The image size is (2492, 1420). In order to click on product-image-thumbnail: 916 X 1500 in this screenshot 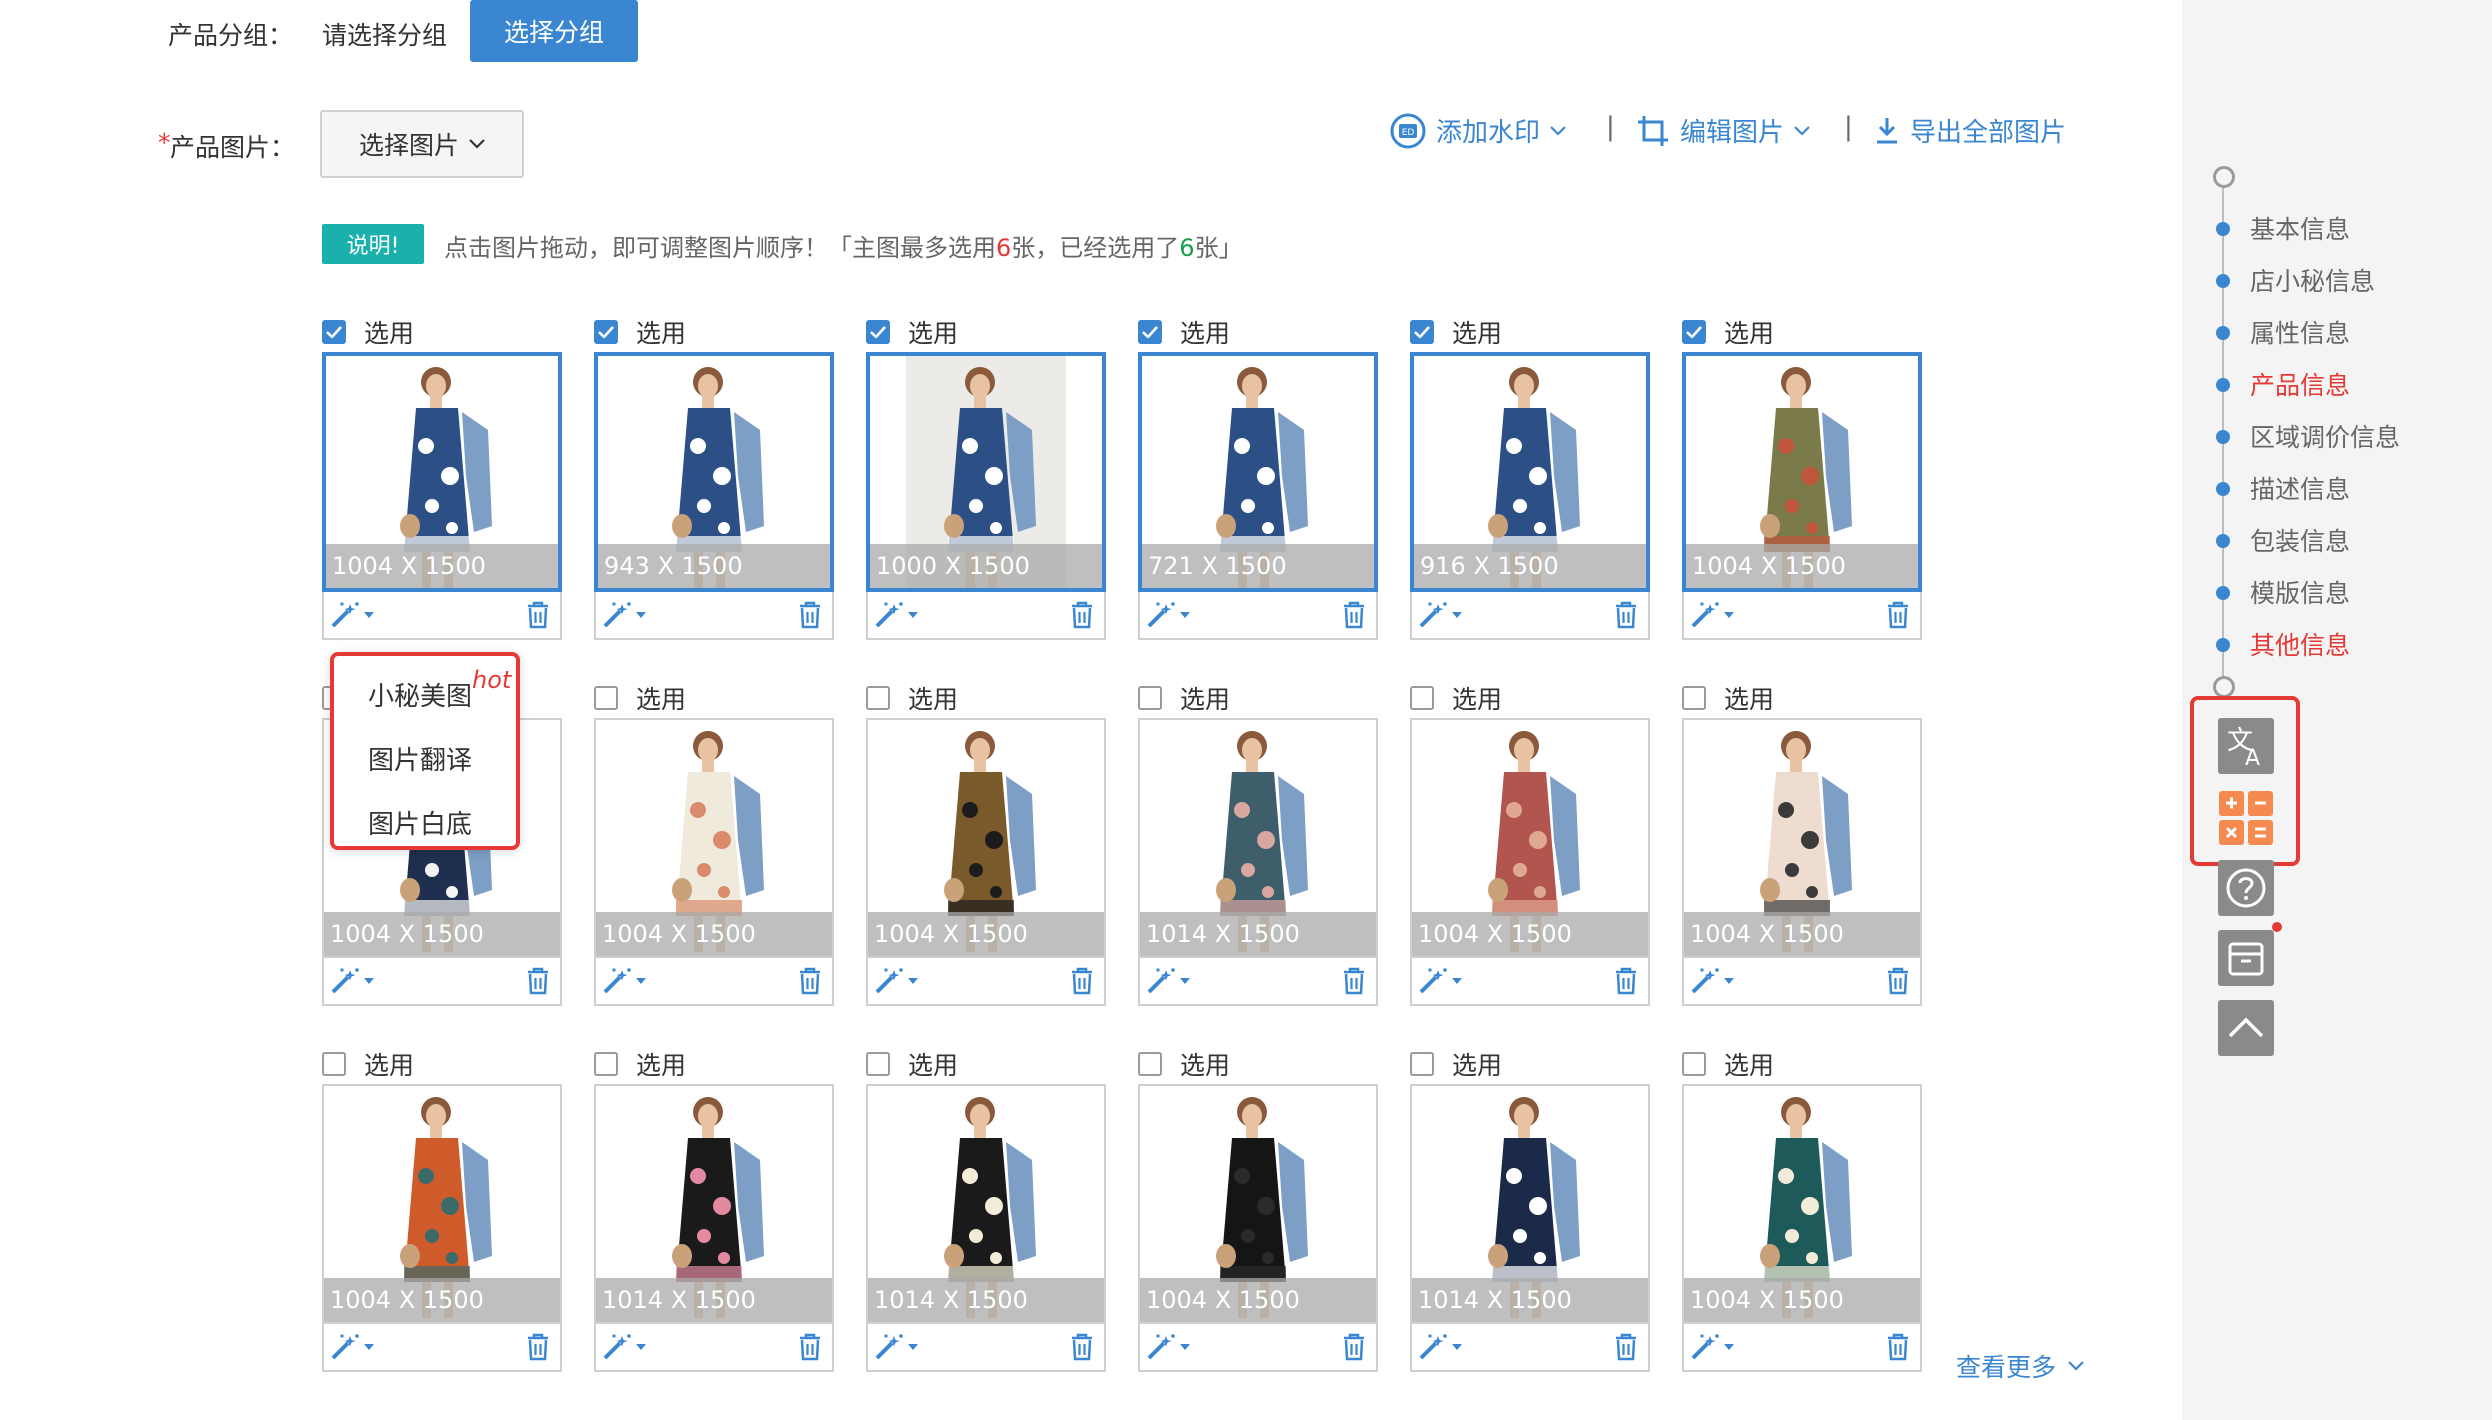, I will do `click(1530, 472)`.